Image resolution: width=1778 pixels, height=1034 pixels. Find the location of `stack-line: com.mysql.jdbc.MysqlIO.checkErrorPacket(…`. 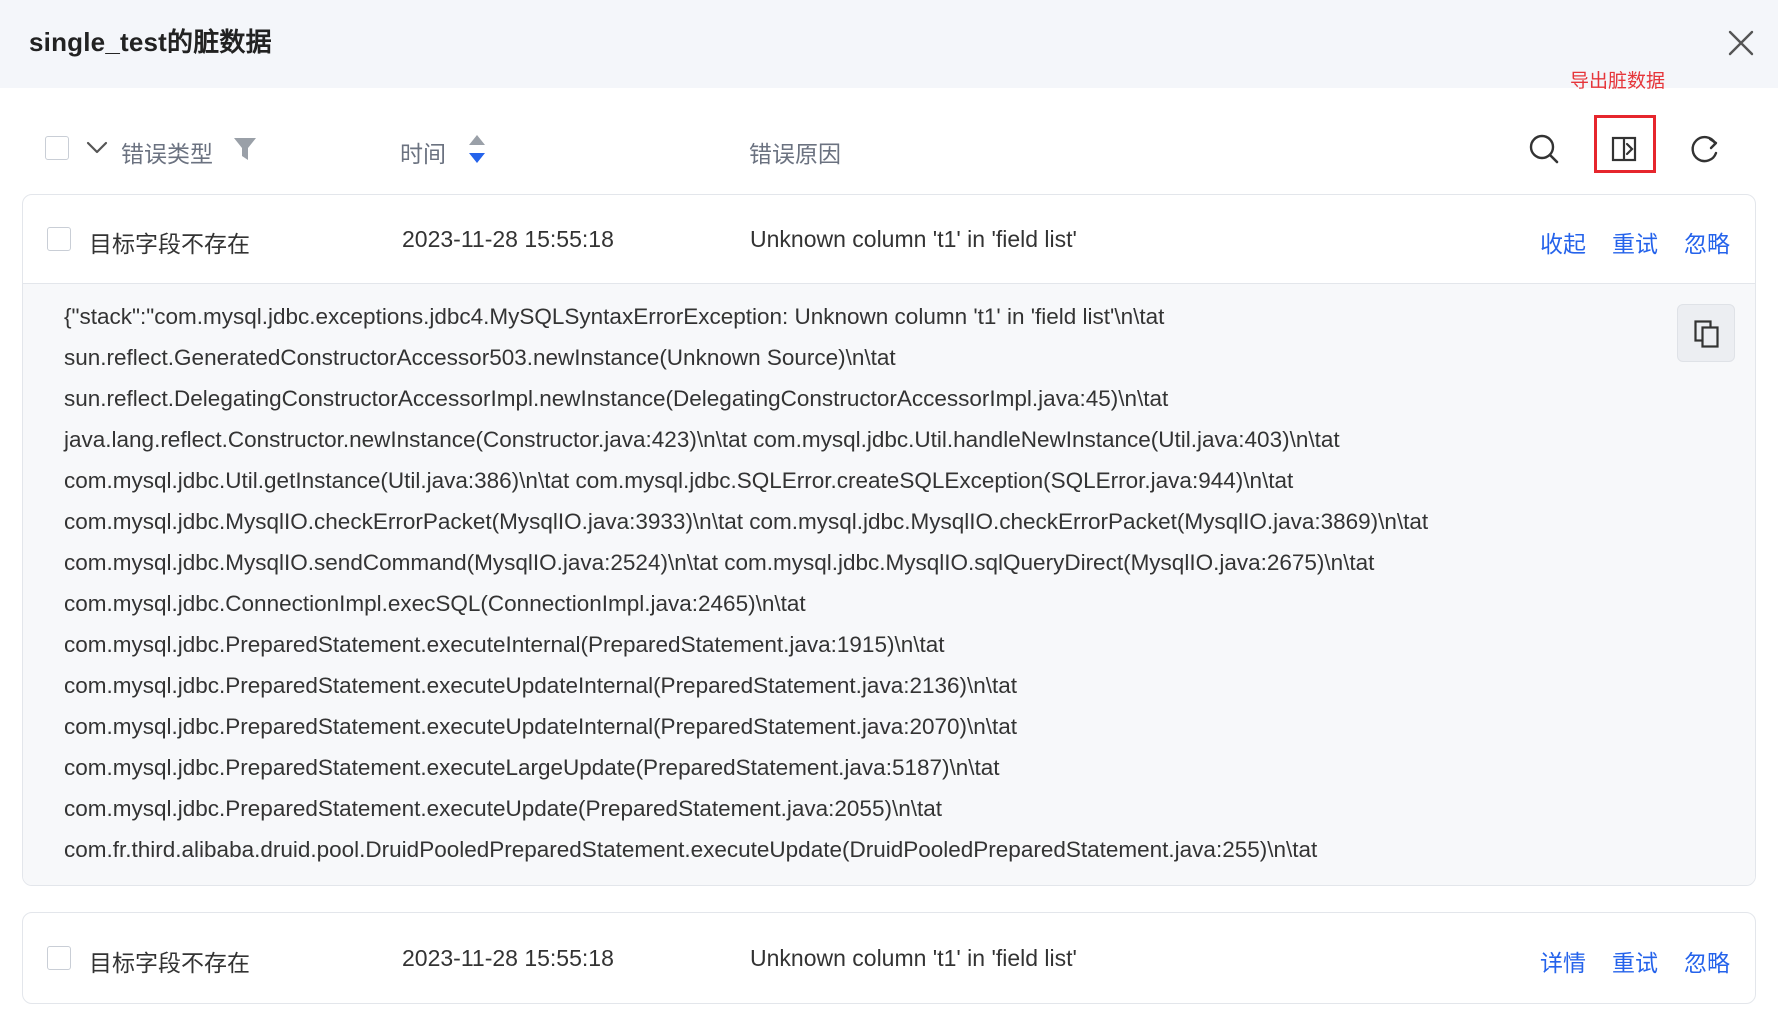

stack-line: com.mysql.jdbc.MysqlIO.checkErrorPacket(… is located at coordinates (746, 521).